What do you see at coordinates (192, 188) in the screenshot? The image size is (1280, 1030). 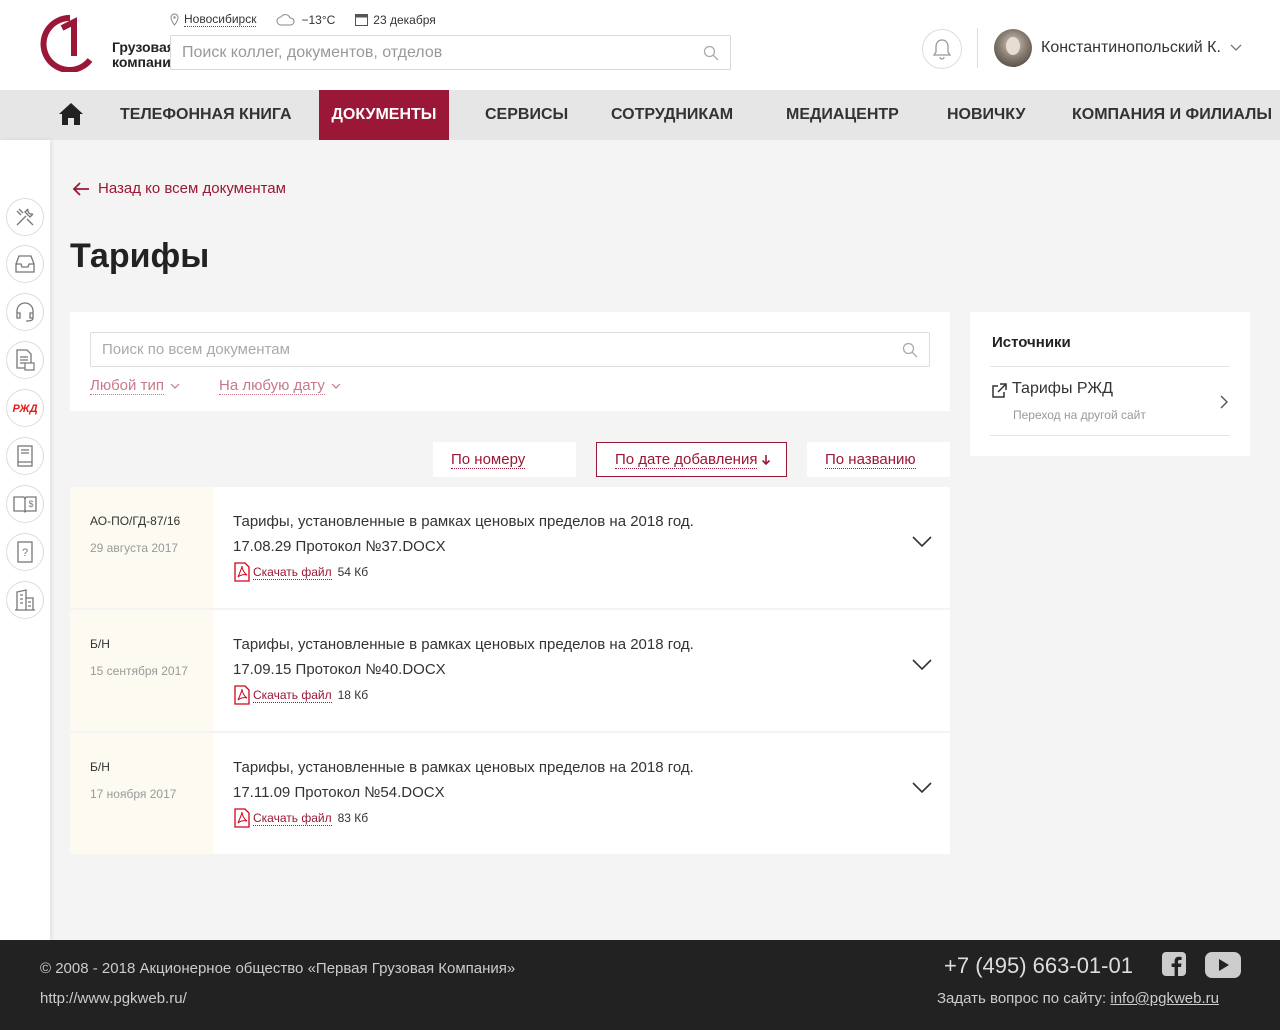 I see `back-link-label: Назад ко всем документам` at bounding box center [192, 188].